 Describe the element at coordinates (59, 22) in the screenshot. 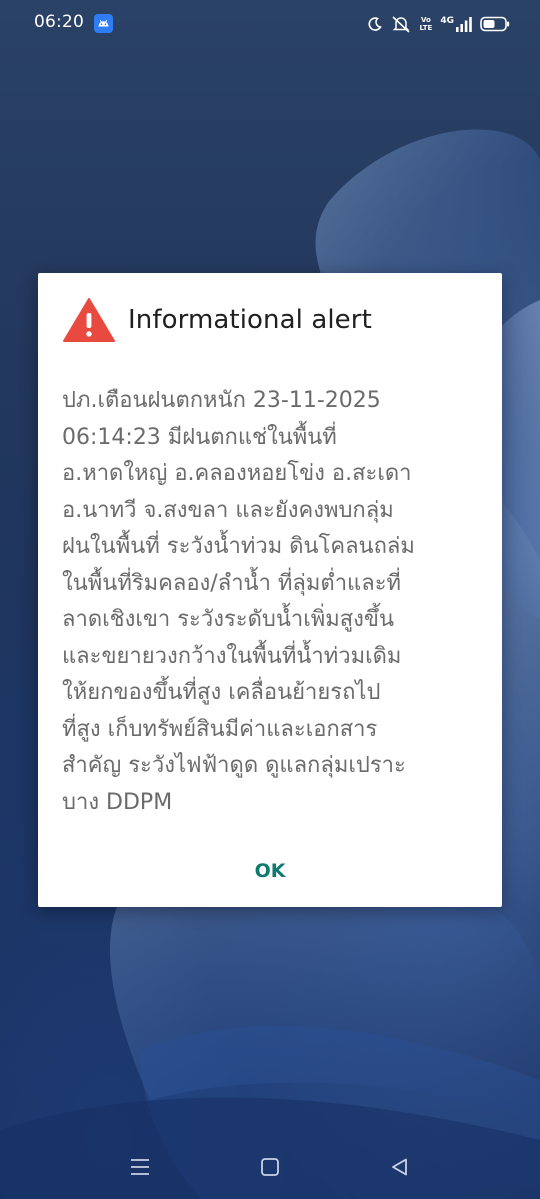

I see `status-time: 06:20` at that location.